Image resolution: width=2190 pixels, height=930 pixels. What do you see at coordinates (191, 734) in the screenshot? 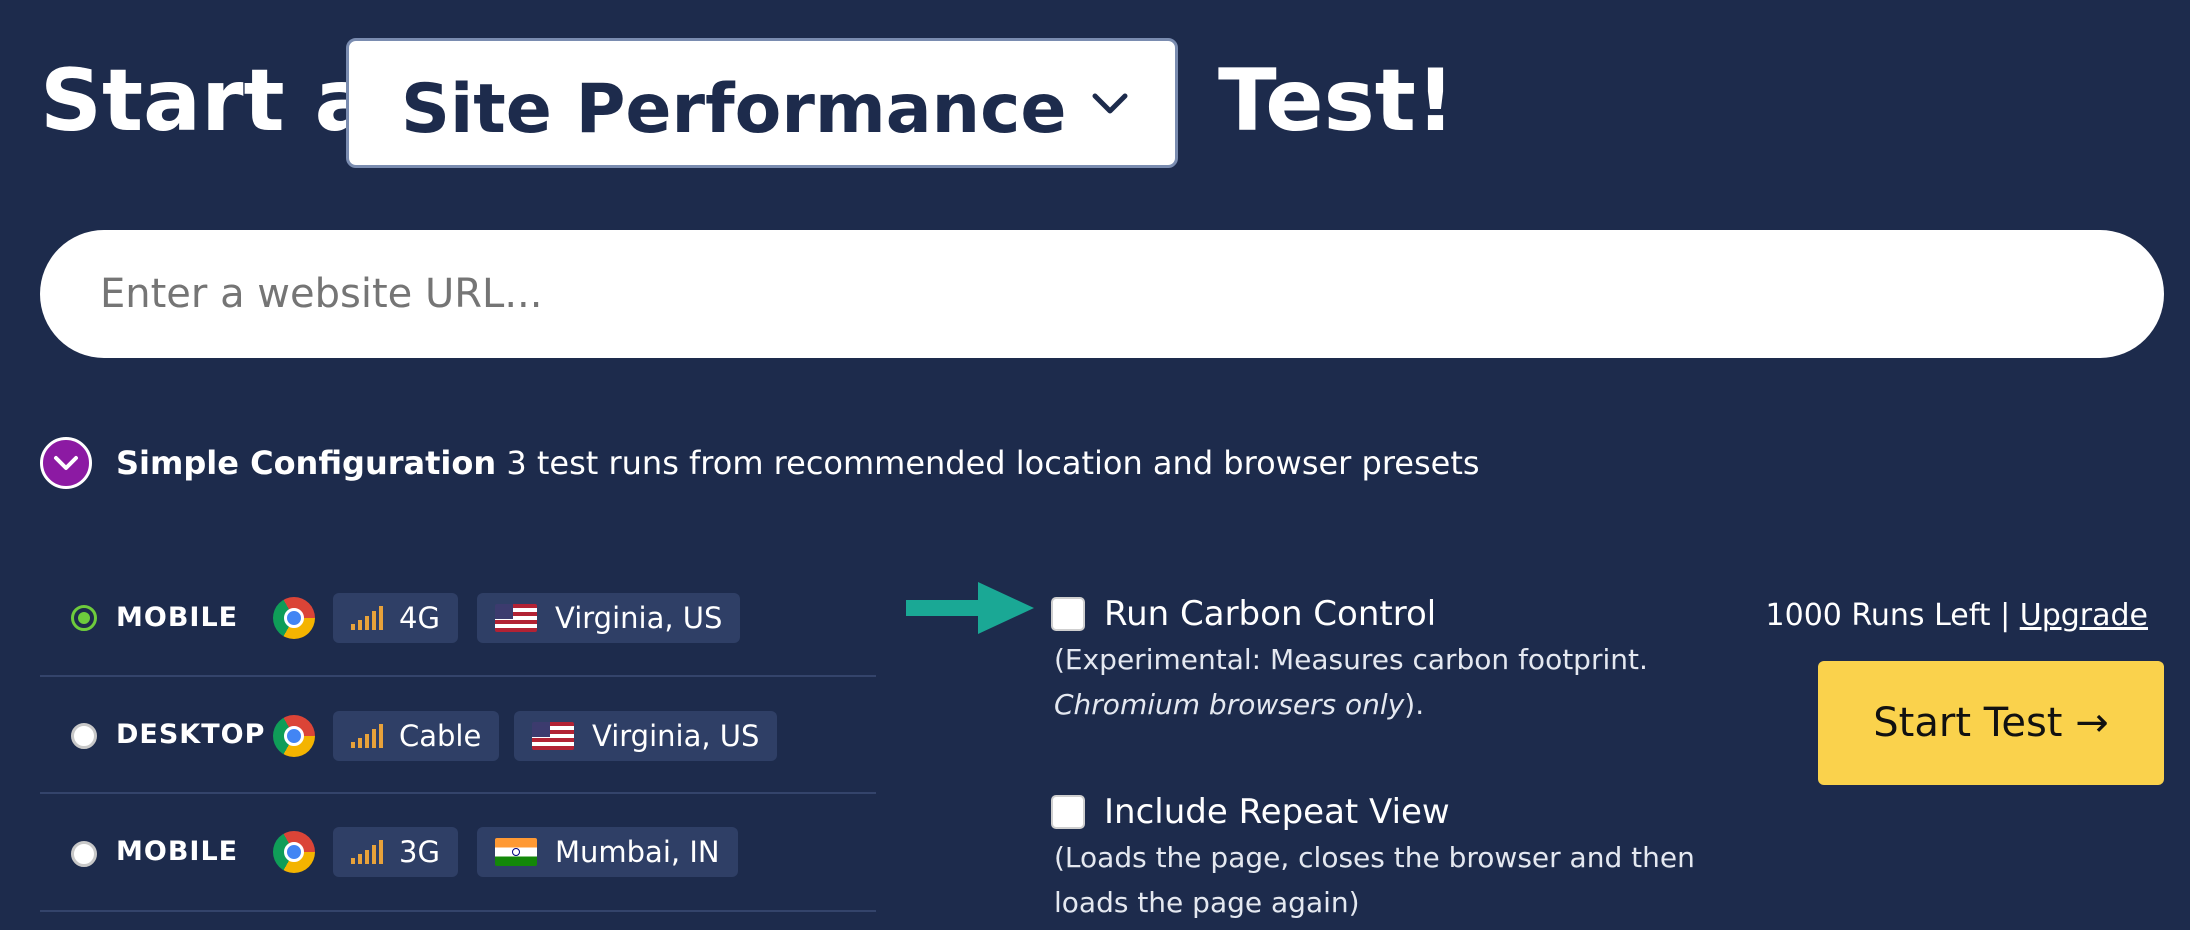
I see `preset-device-2: DESKTOP` at bounding box center [191, 734].